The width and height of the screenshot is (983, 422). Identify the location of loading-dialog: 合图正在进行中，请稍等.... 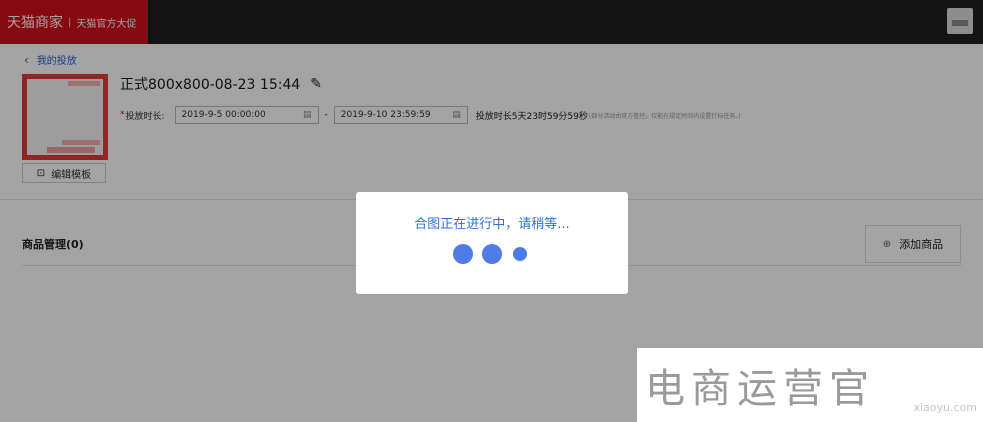
(492, 243).